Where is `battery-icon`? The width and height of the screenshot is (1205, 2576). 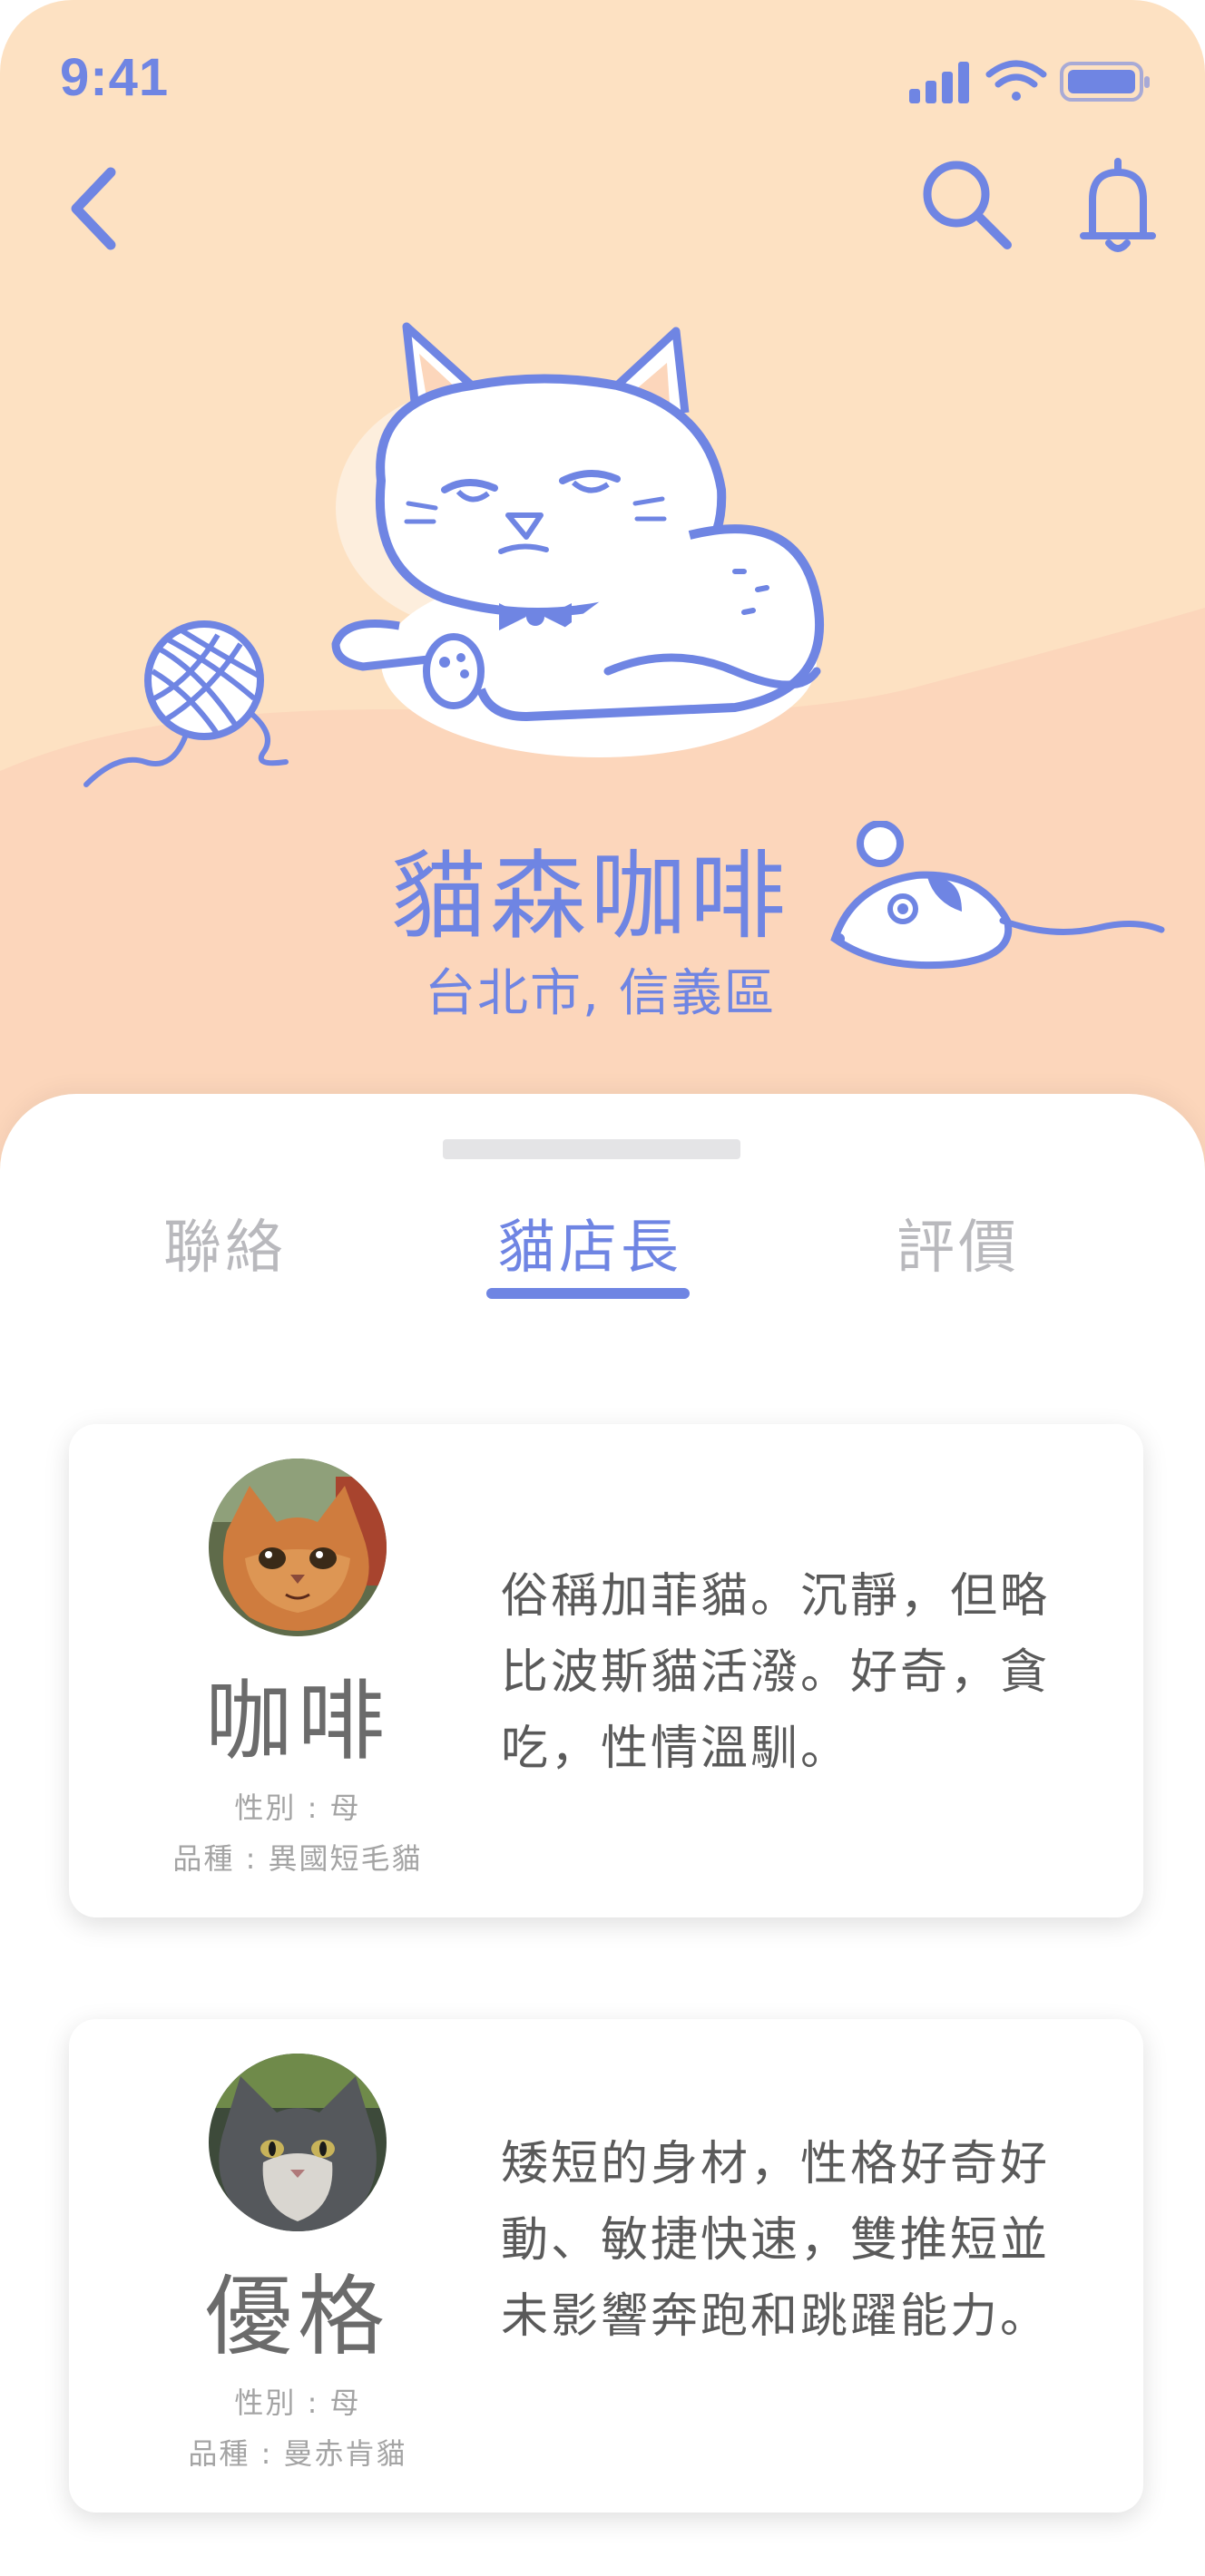 battery-icon is located at coordinates (1105, 82).